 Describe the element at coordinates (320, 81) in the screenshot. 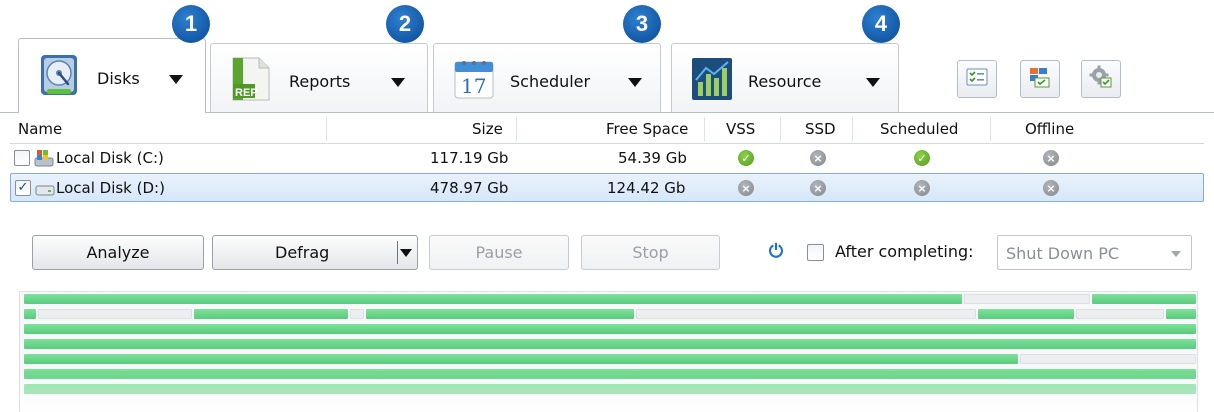

I see `tab-label: Reports` at that location.